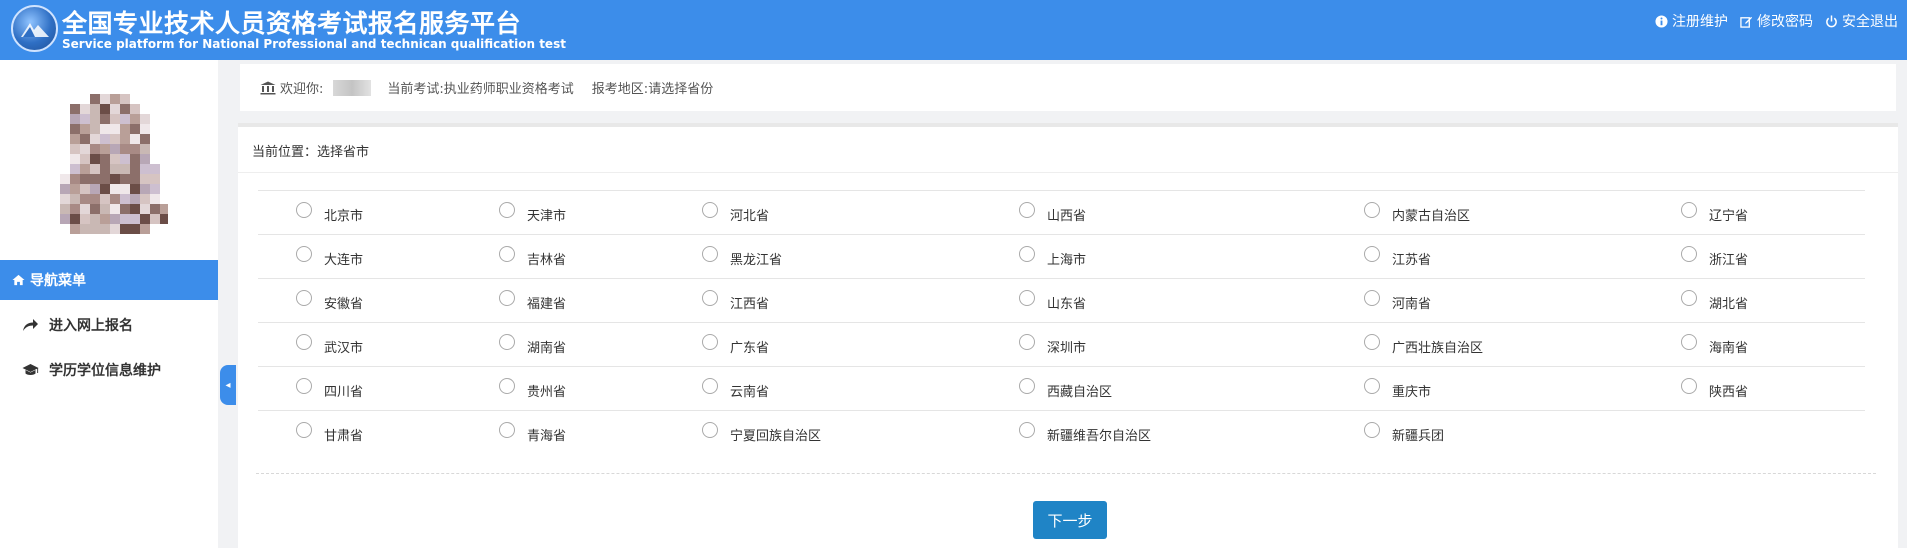 The width and height of the screenshot is (1907, 548). Describe the element at coordinates (109, 370) in the screenshot. I see `sidebar-item-education-info: 学历学位信息维护` at that location.